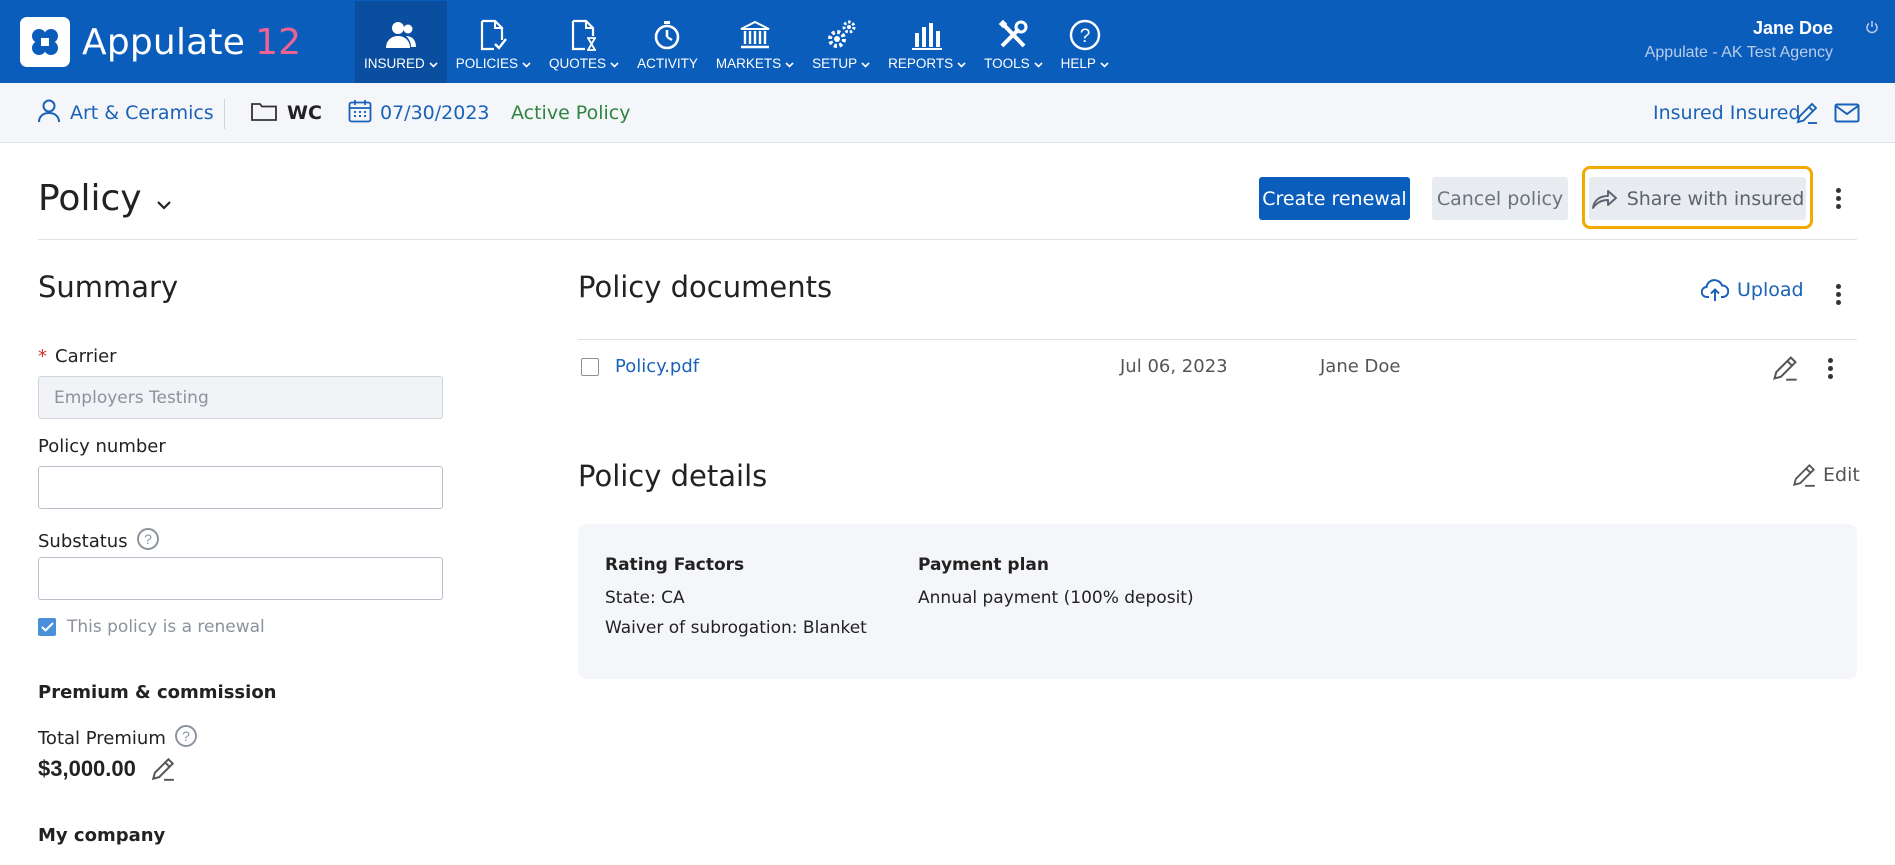  What do you see at coordinates (240, 397) in the screenshot?
I see `carrier-field: Employers Testing` at bounding box center [240, 397].